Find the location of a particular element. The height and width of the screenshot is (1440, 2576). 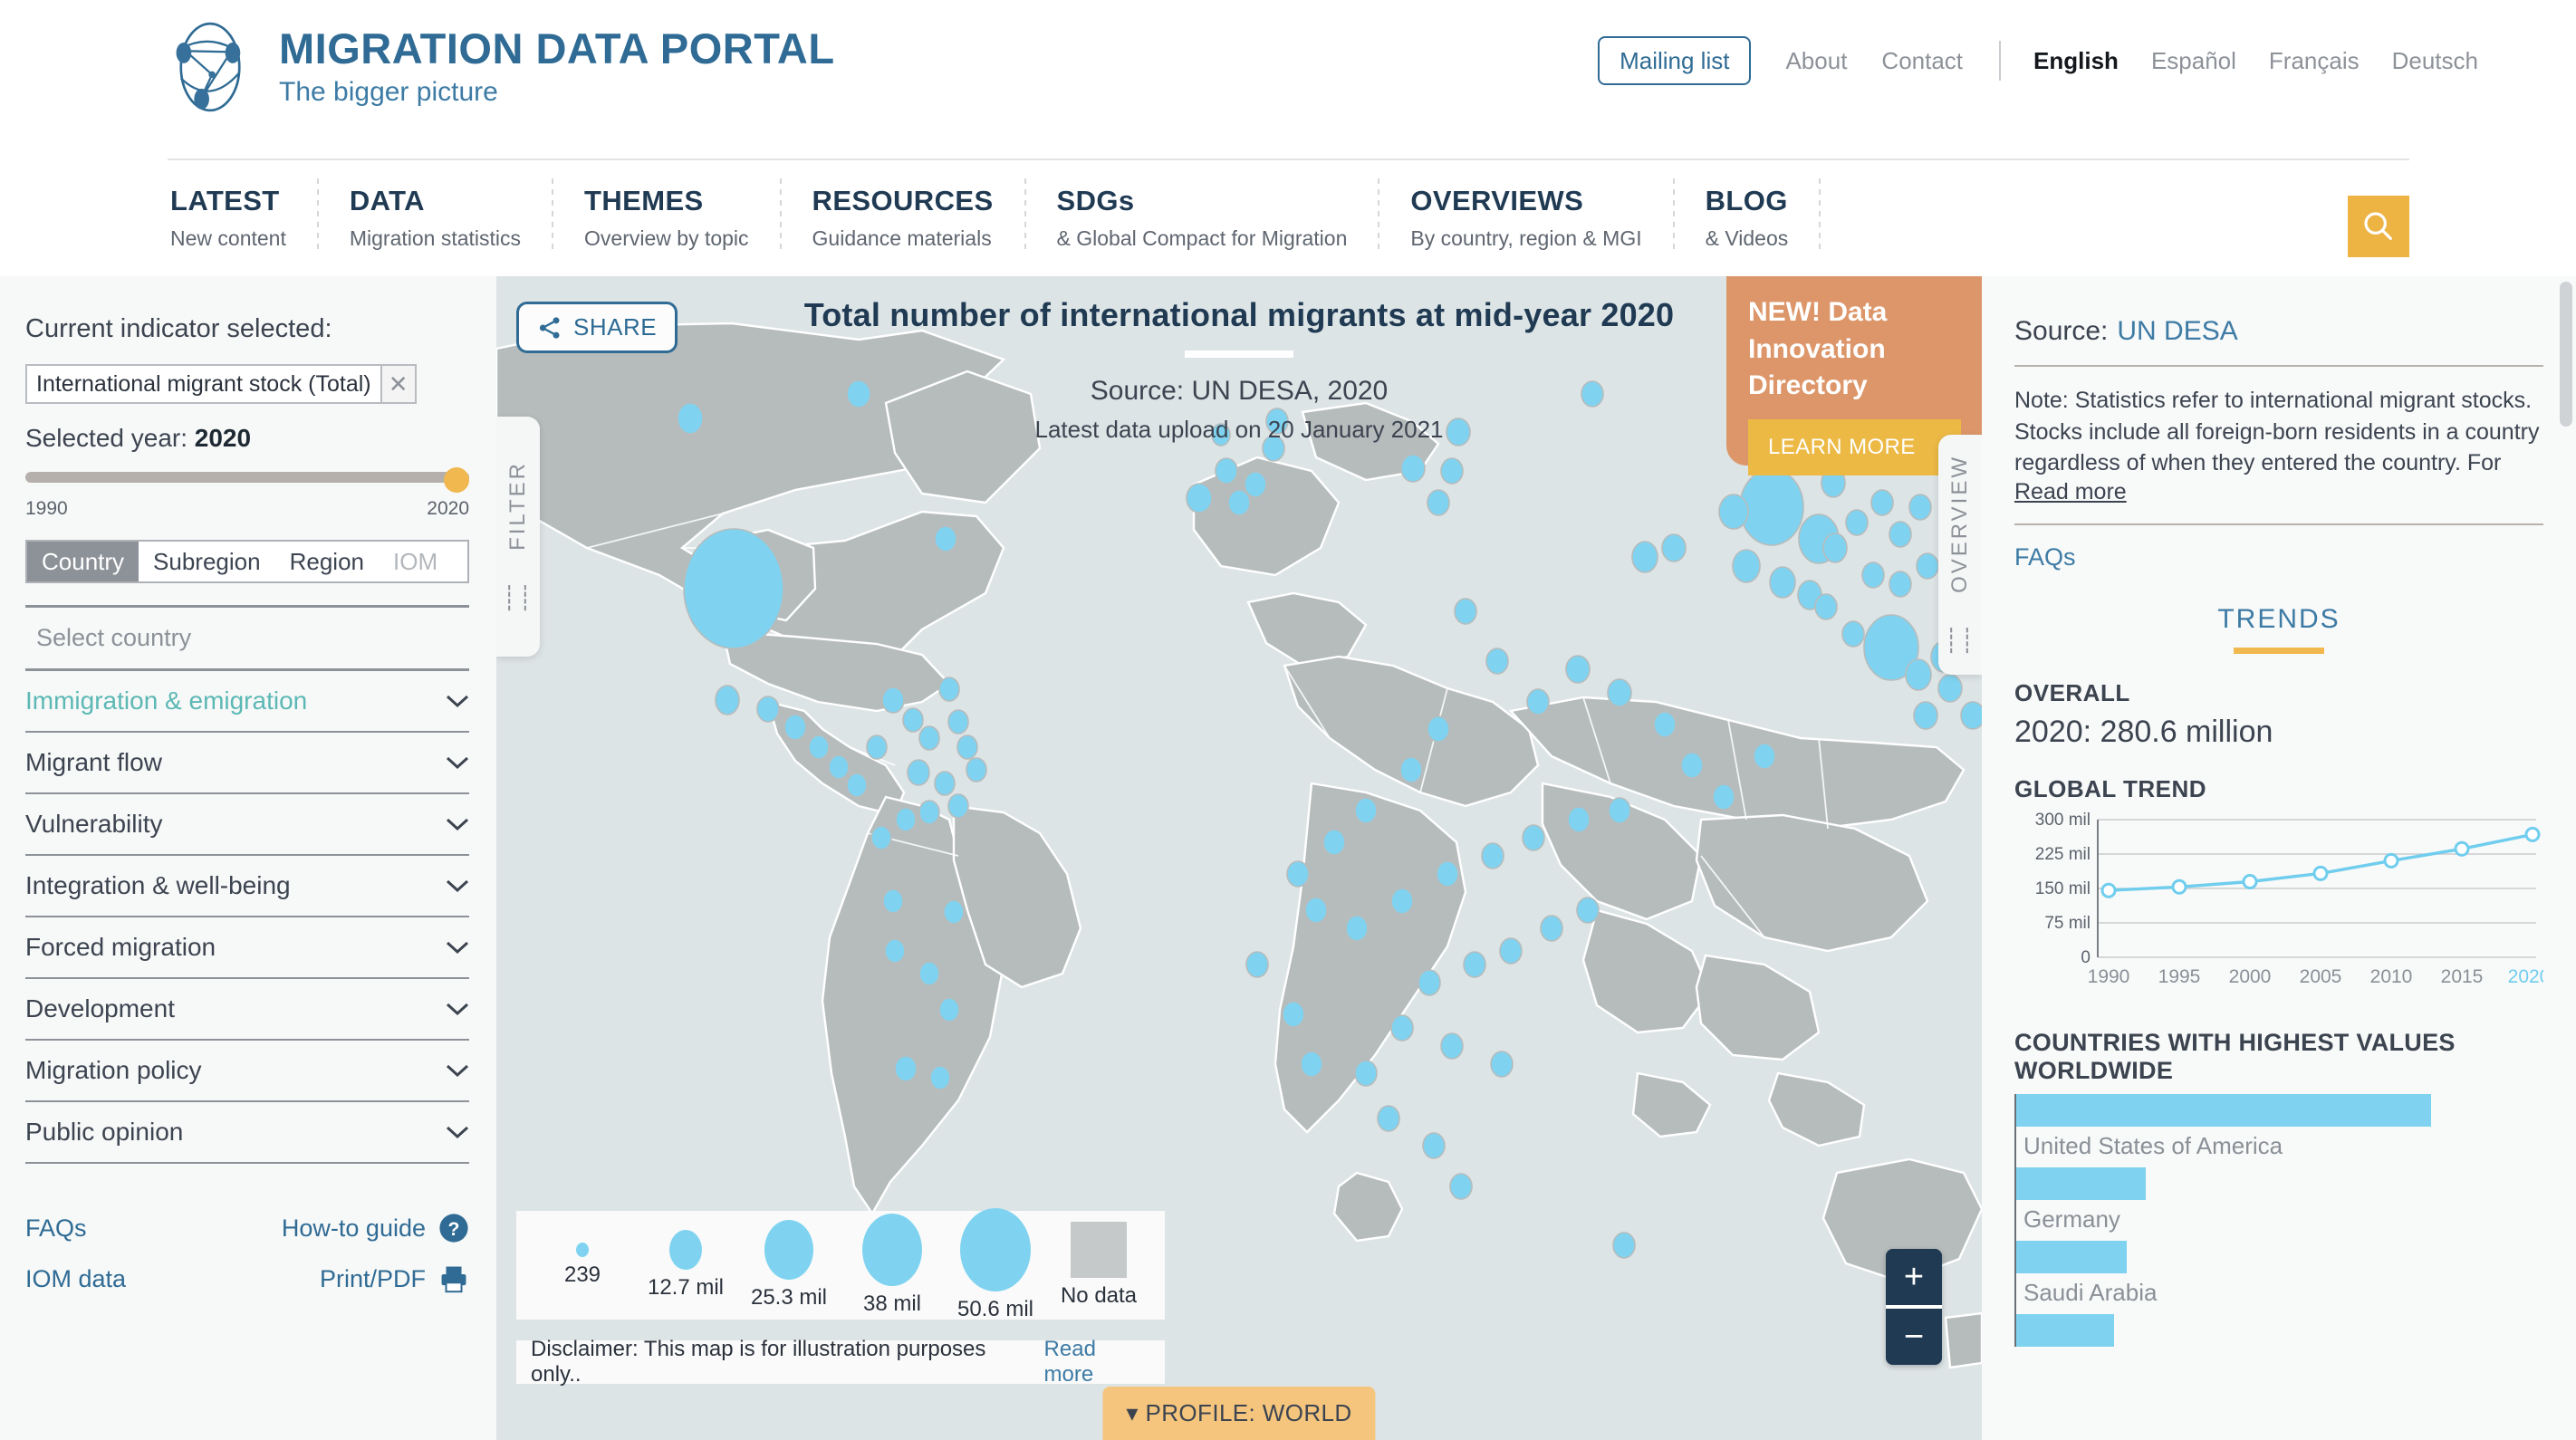

right-panel-scrollbar is located at coordinates (2566, 355).